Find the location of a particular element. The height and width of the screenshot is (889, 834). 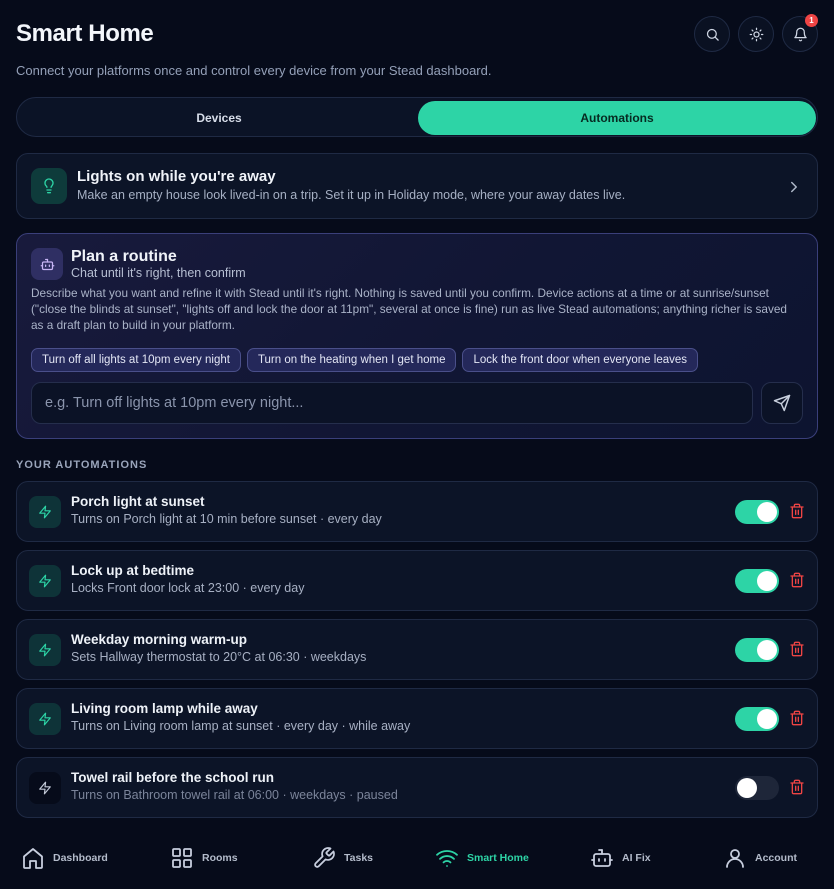

nav-item-tasks: Tasks is located at coordinates (342, 858).